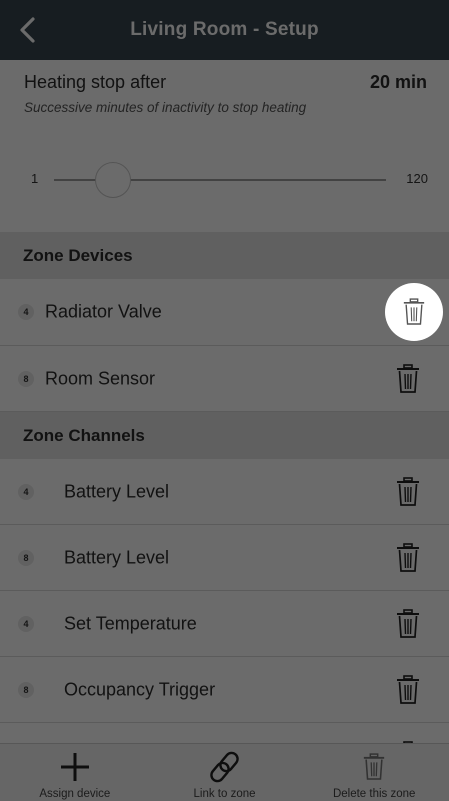 Image resolution: width=449 pixels, height=801 pixels. I want to click on assign-device-button: Assign device, so click(75, 772).